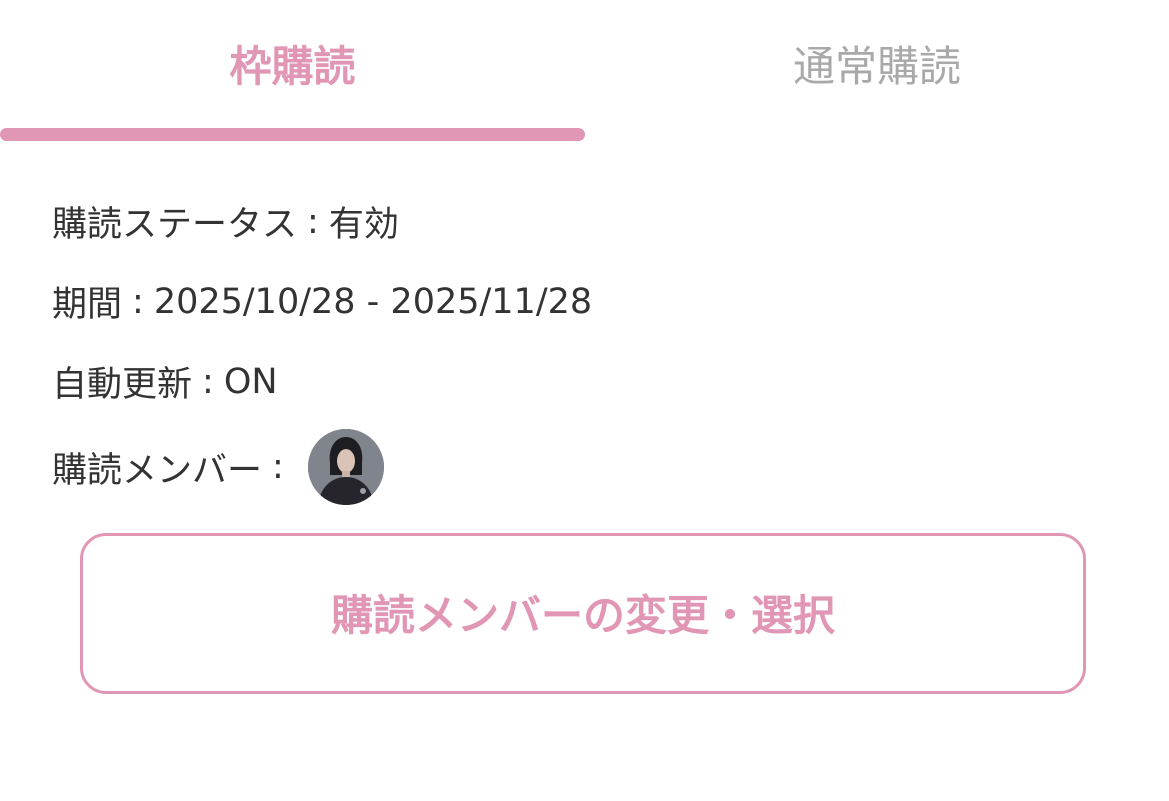 This screenshot has width=1169, height=801. I want to click on subscription-status-value: 有効, so click(363, 225).